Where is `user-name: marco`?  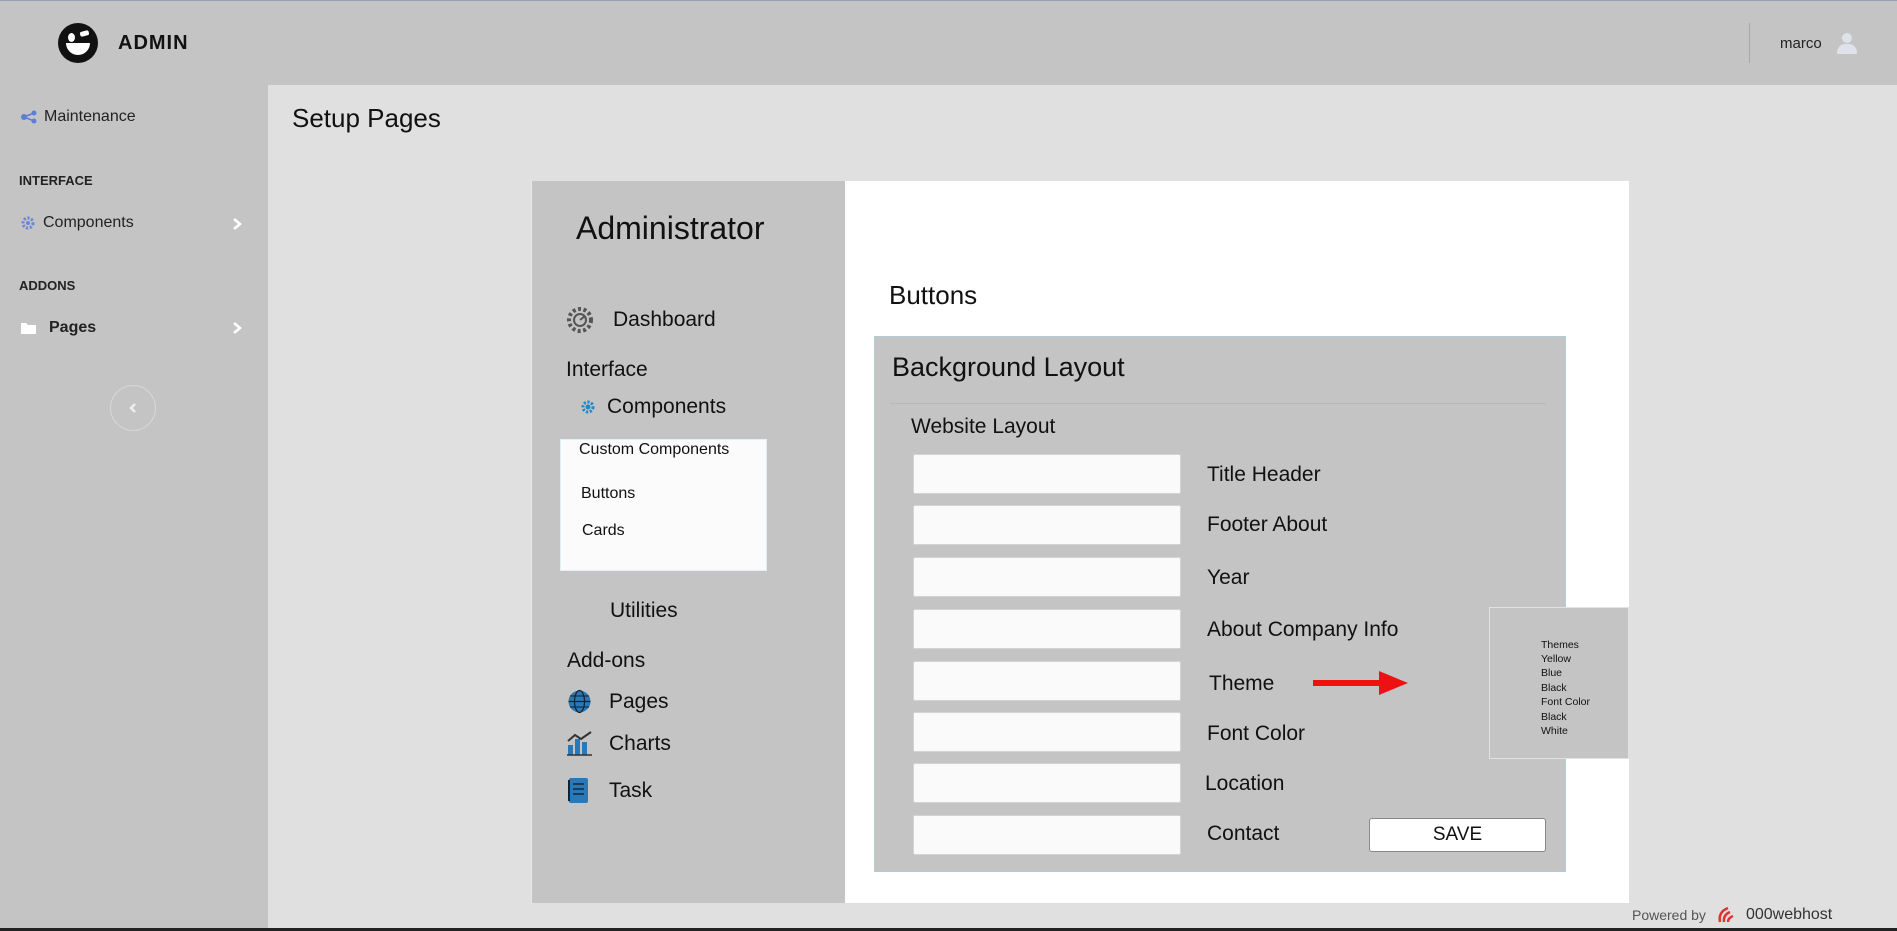
user-name: marco is located at coordinates (1801, 43).